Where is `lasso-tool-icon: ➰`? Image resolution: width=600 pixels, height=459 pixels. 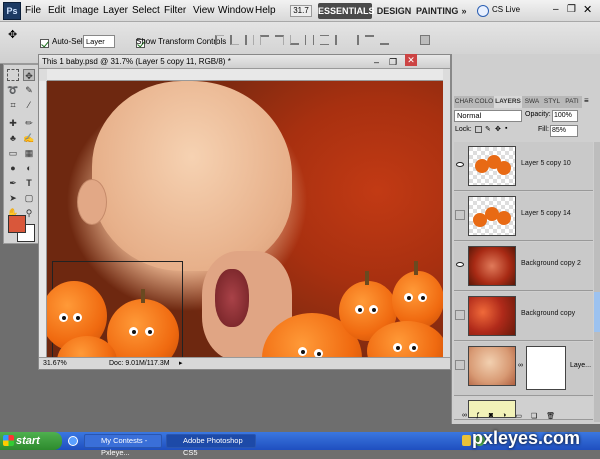 lasso-tool-icon: ➰ is located at coordinates (13, 90).